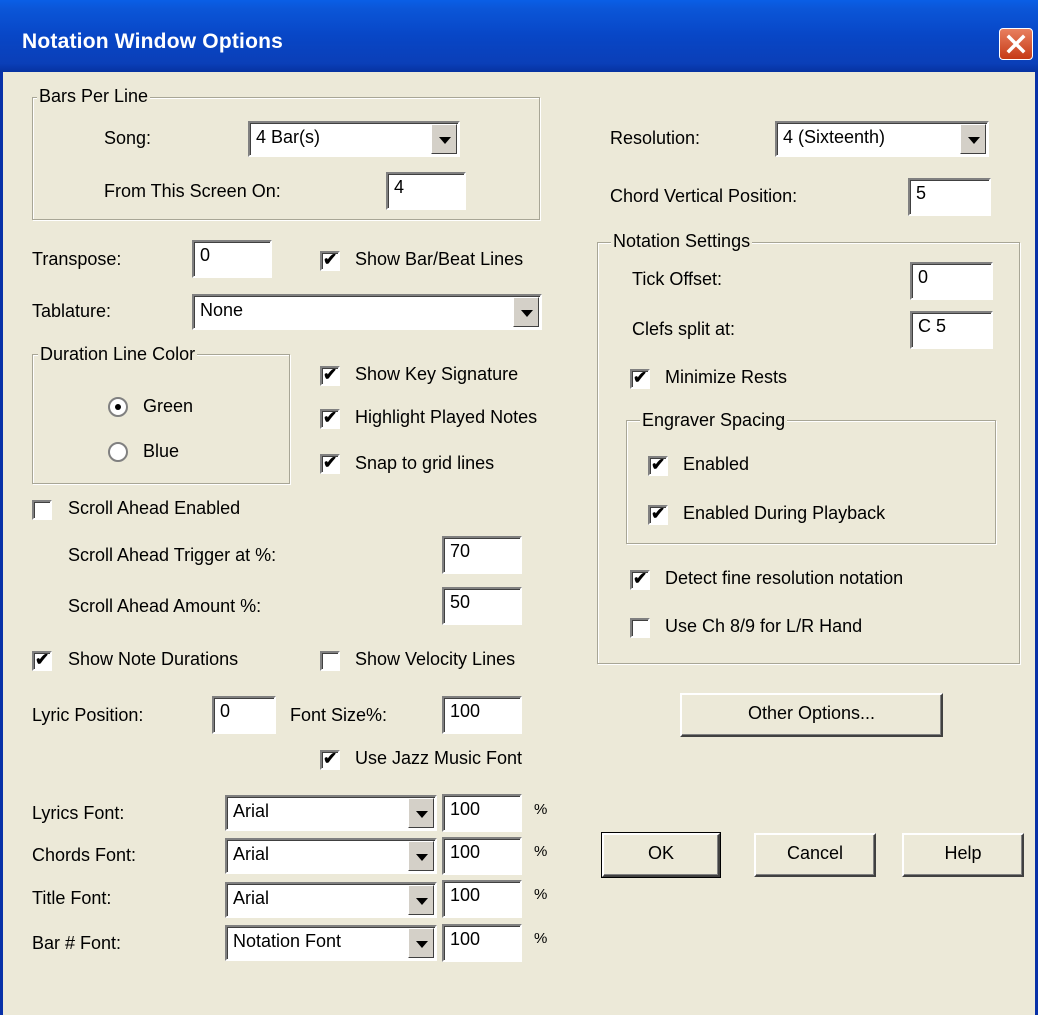 Image resolution: width=1038 pixels, height=1015 pixels. Describe the element at coordinates (330, 418) in the screenshot. I see `highlight-played-checkbox` at that location.